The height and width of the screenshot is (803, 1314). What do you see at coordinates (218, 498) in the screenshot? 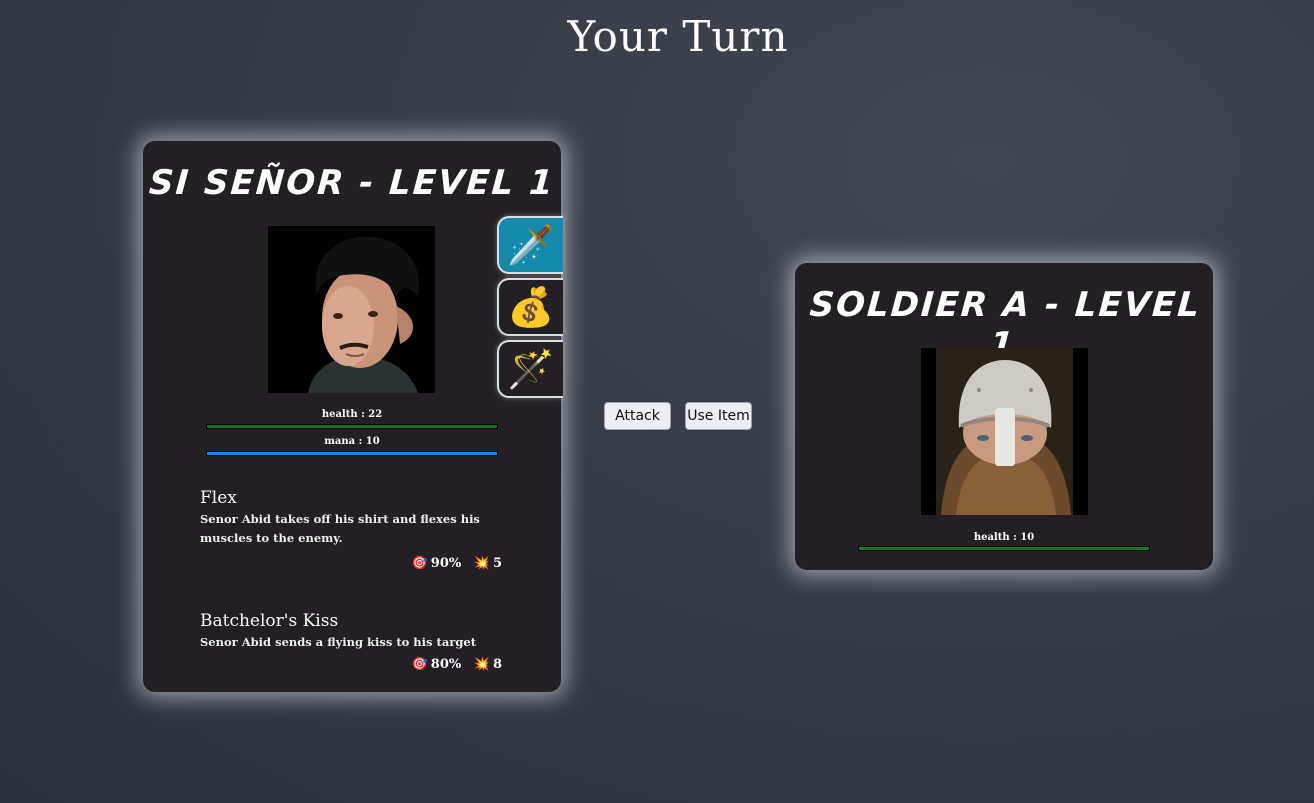
I see `move-name: Flex` at bounding box center [218, 498].